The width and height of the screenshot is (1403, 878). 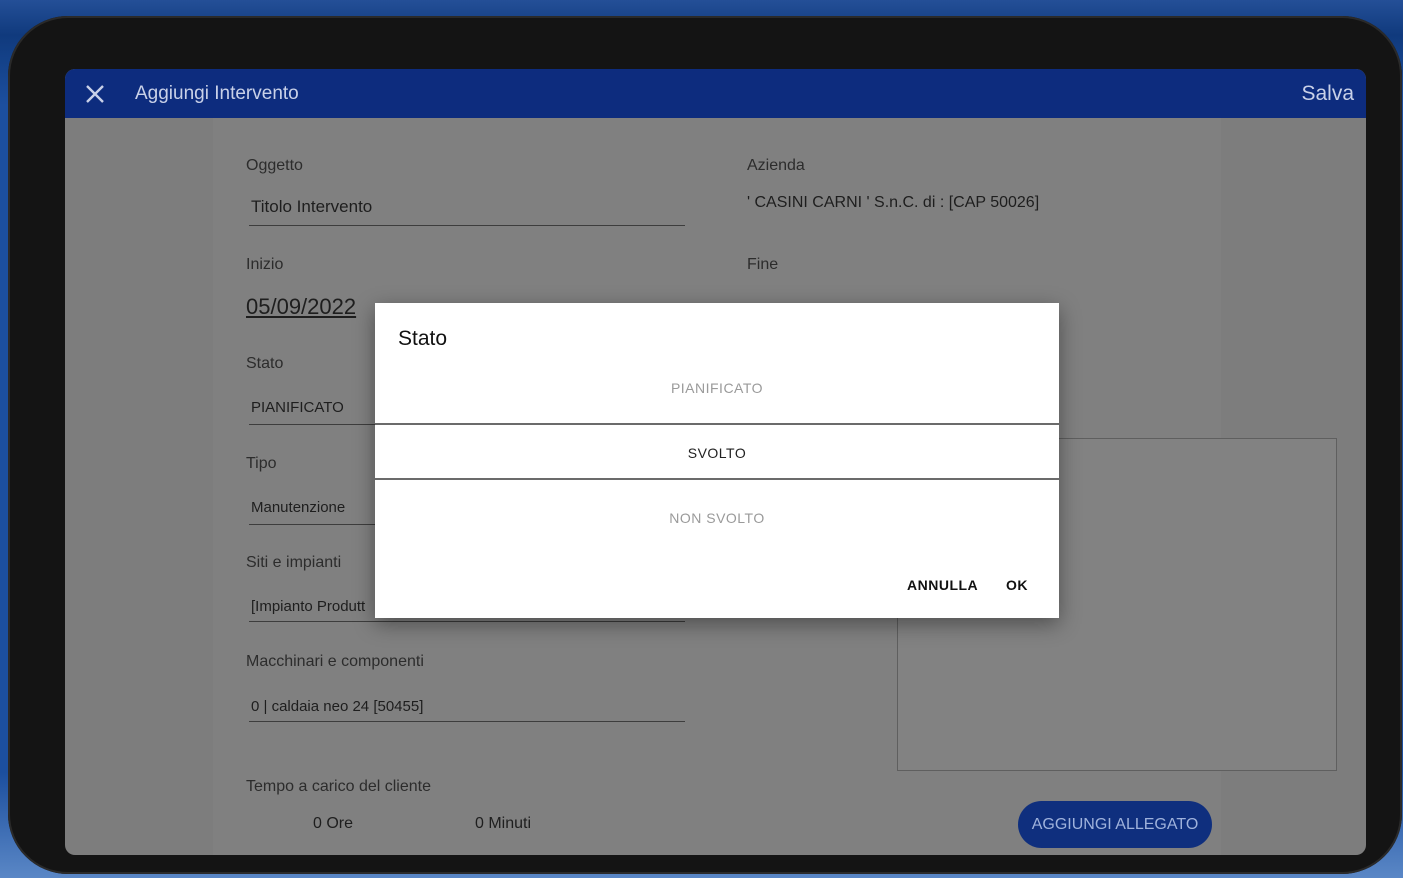 What do you see at coordinates (265, 264) in the screenshot?
I see `inizio-label: Inizio` at bounding box center [265, 264].